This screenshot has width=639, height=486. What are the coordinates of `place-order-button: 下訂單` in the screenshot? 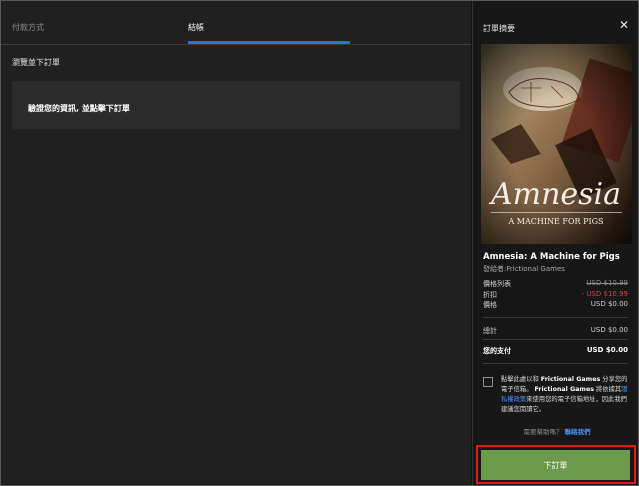 It's located at (555, 465).